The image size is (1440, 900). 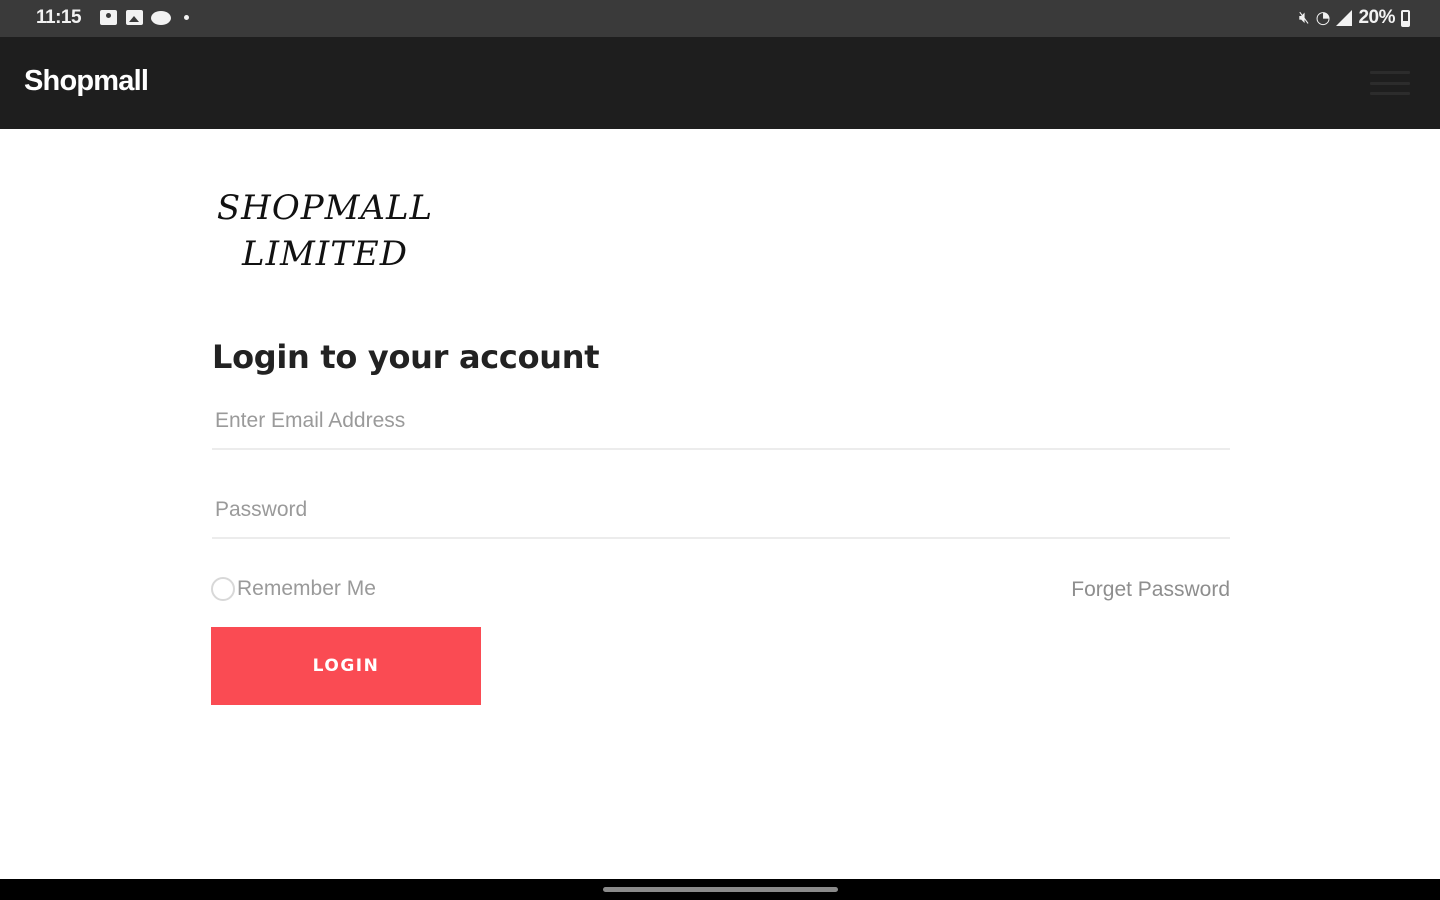 I want to click on page-title: Login to your account, so click(x=406, y=357).